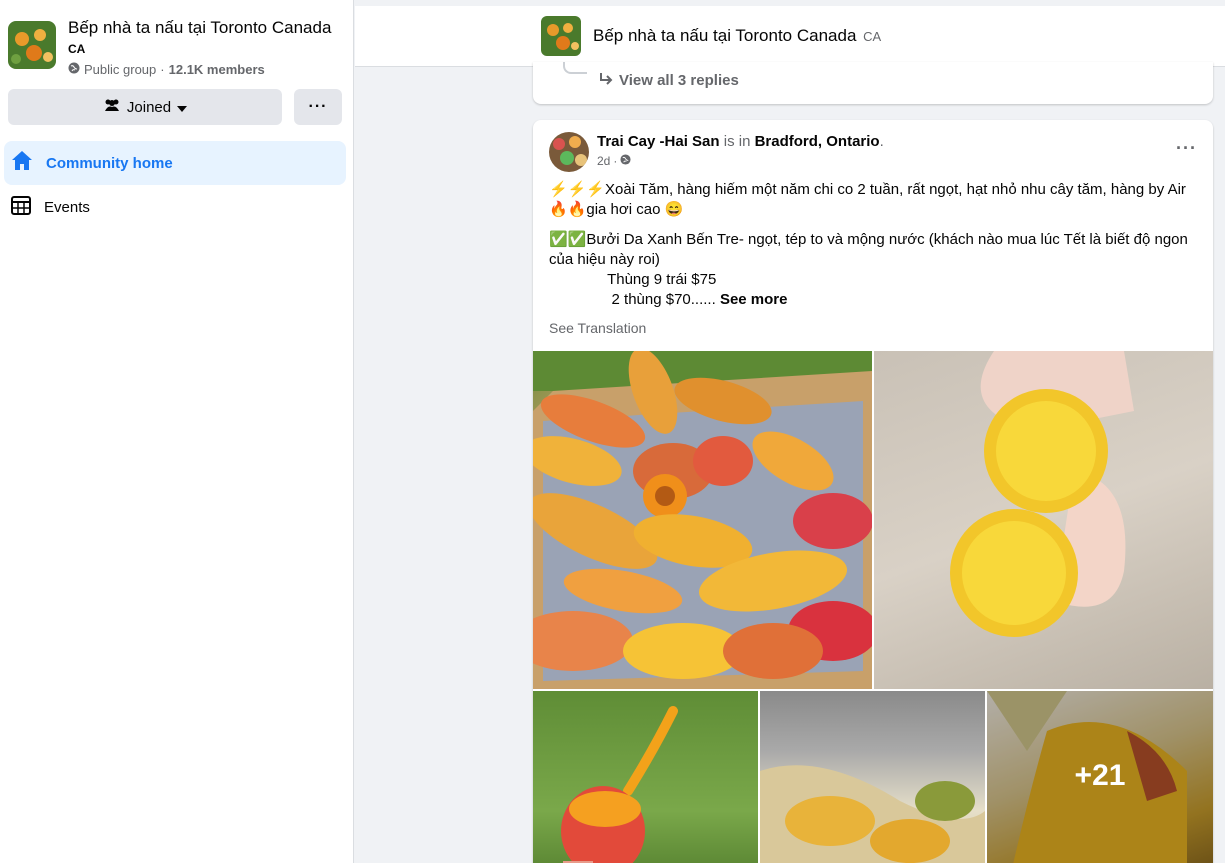 The image size is (1225, 863). I want to click on fire-emoji: 🔥🔥, so click(568, 209).